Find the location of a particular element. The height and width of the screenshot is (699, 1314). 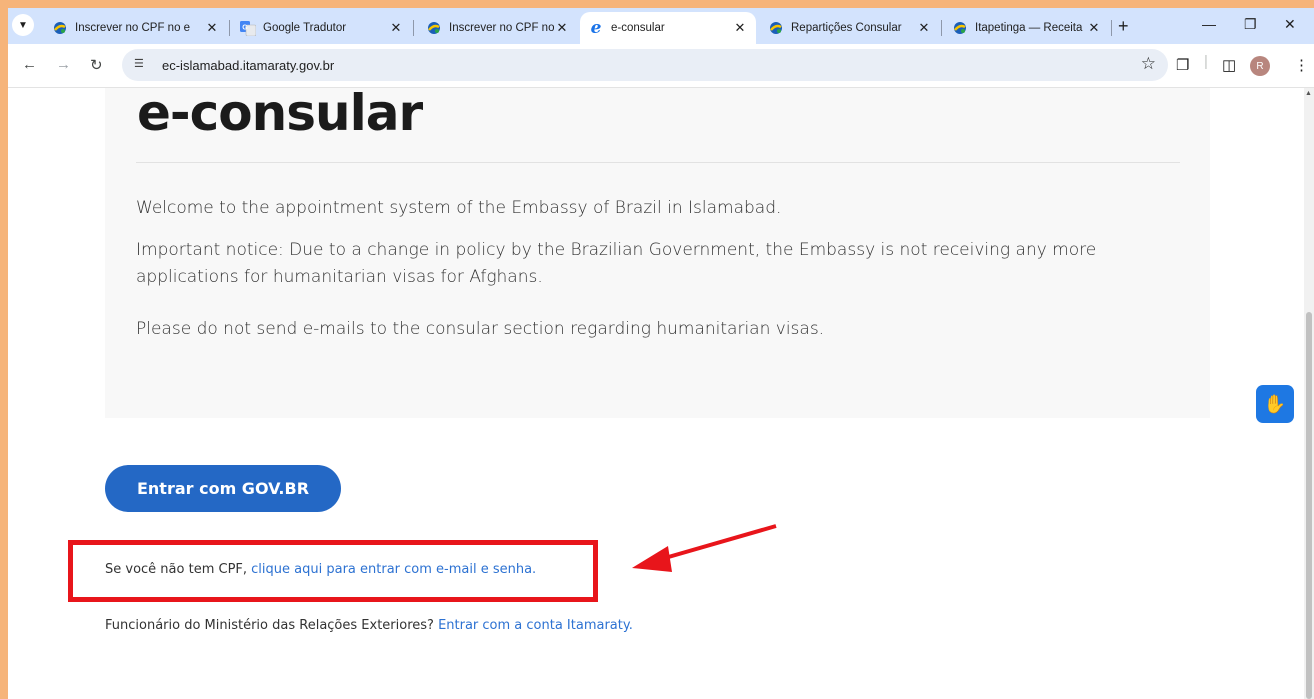

reload-icon: ↻ is located at coordinates (96, 65).